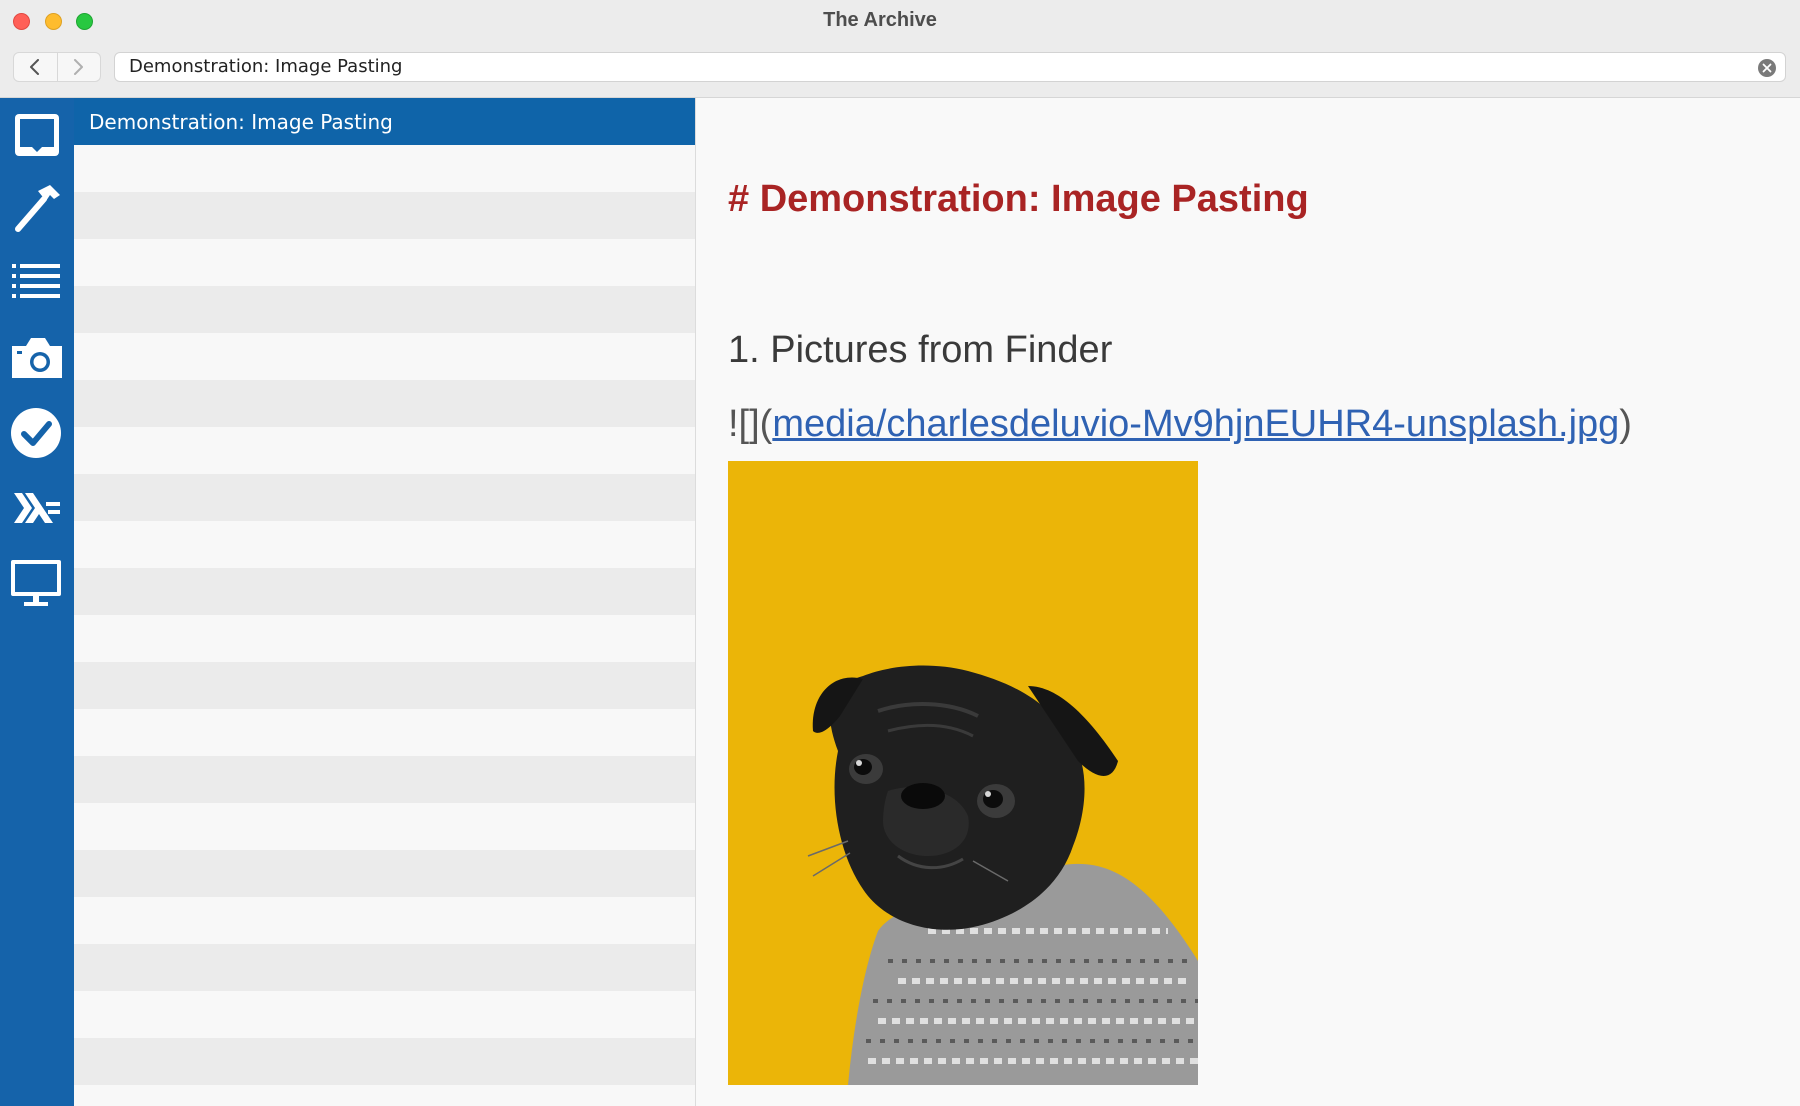 This screenshot has height=1106, width=1800. I want to click on toolbar: Demonstration: Image Pasting, so click(900, 69).